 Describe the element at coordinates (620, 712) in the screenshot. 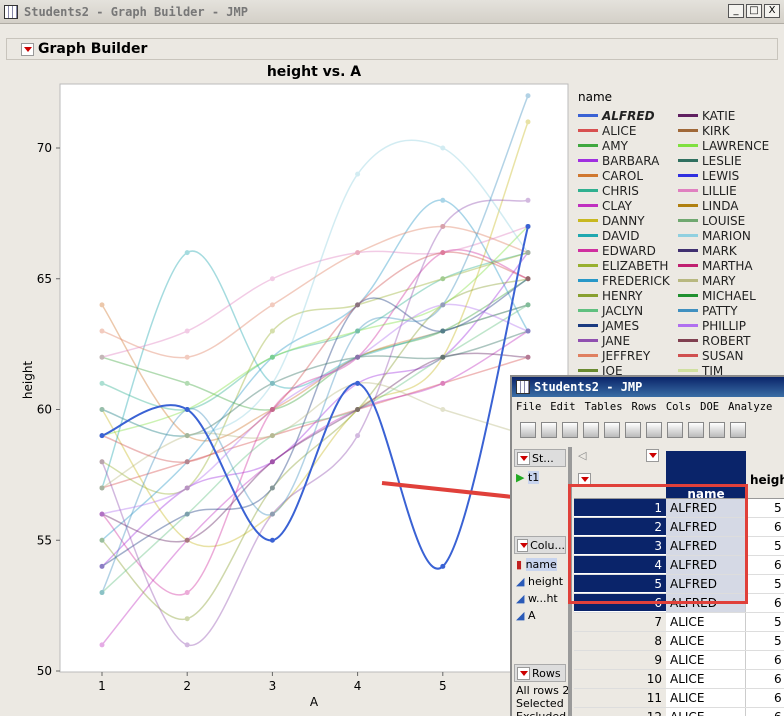

I see `row-number: 12` at that location.